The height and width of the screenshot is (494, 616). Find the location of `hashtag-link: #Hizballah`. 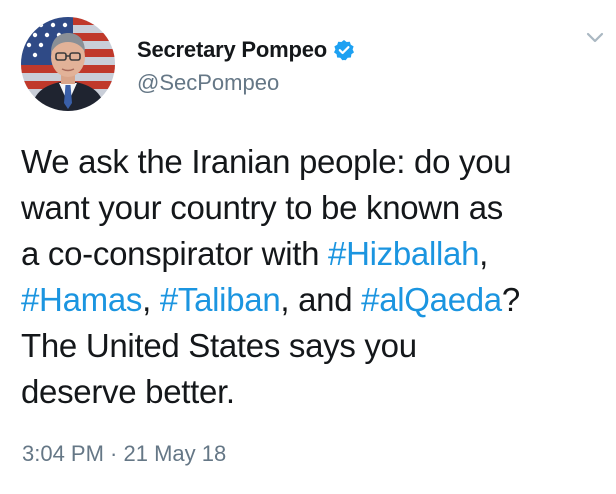

hashtag-link: #Hizballah is located at coordinates (403, 253).